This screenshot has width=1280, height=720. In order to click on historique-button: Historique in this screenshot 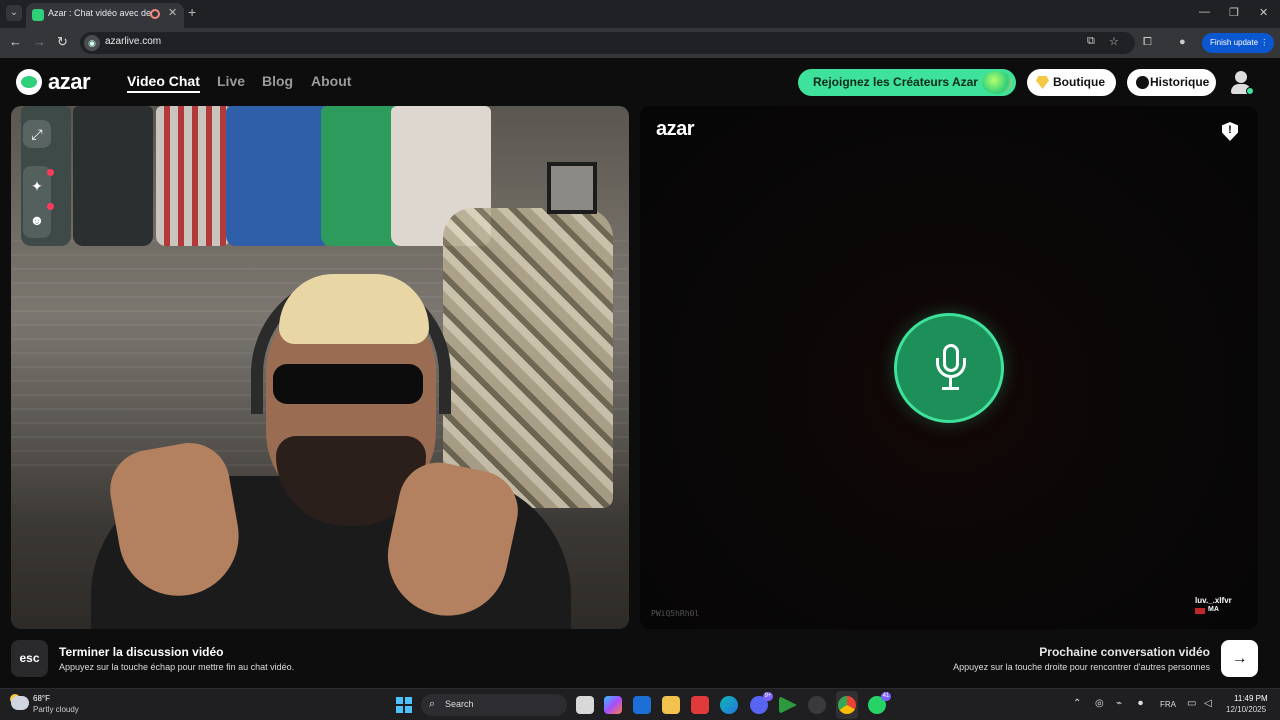, I will do `click(1171, 82)`.